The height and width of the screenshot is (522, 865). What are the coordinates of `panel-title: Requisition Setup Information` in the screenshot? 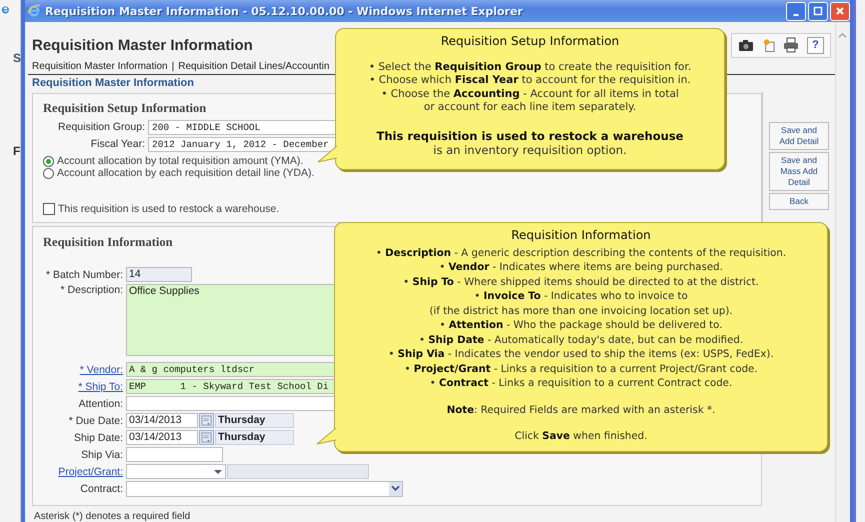 It's located at (124, 109).